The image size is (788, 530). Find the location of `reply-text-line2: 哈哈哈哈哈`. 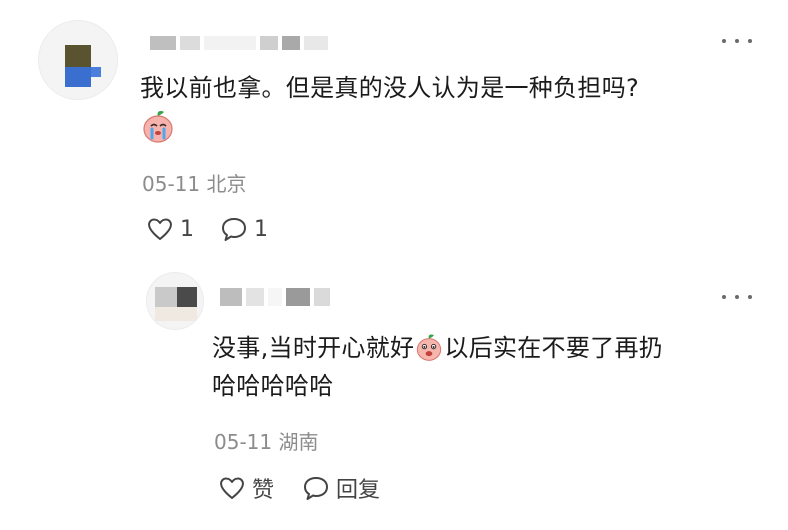

reply-text-line2: 哈哈哈哈哈 is located at coordinates (273, 386).